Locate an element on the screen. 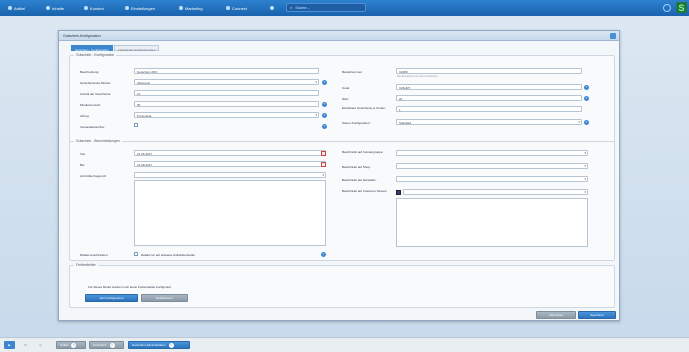 The width and height of the screenshot is (689, 352). customer-stream-list is located at coordinates (492, 222).